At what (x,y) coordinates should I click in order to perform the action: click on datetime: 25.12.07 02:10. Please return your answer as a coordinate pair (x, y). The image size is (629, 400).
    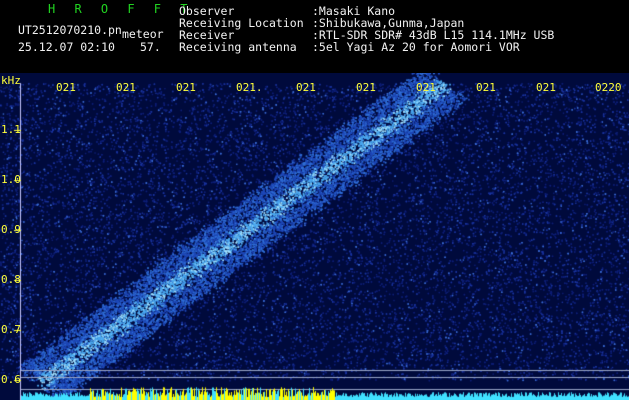
    Looking at the image, I should click on (66, 47).